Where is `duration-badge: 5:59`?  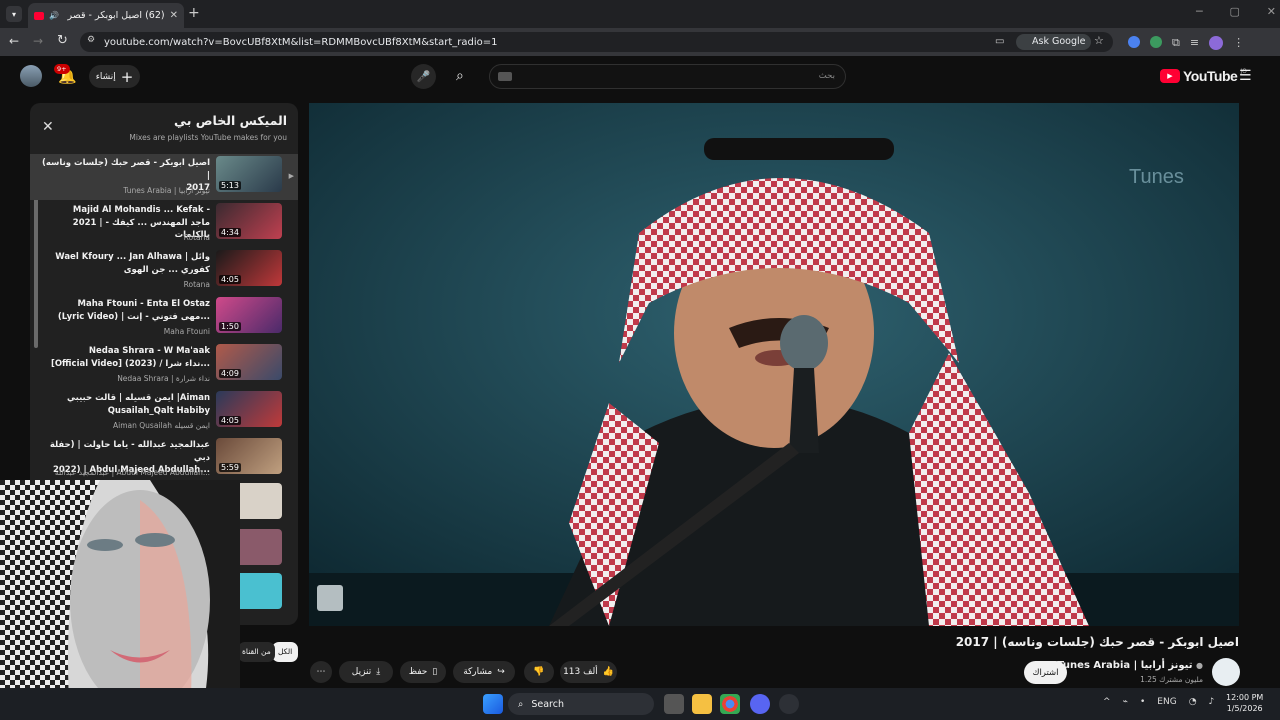
duration-badge: 5:59 is located at coordinates (230, 467).